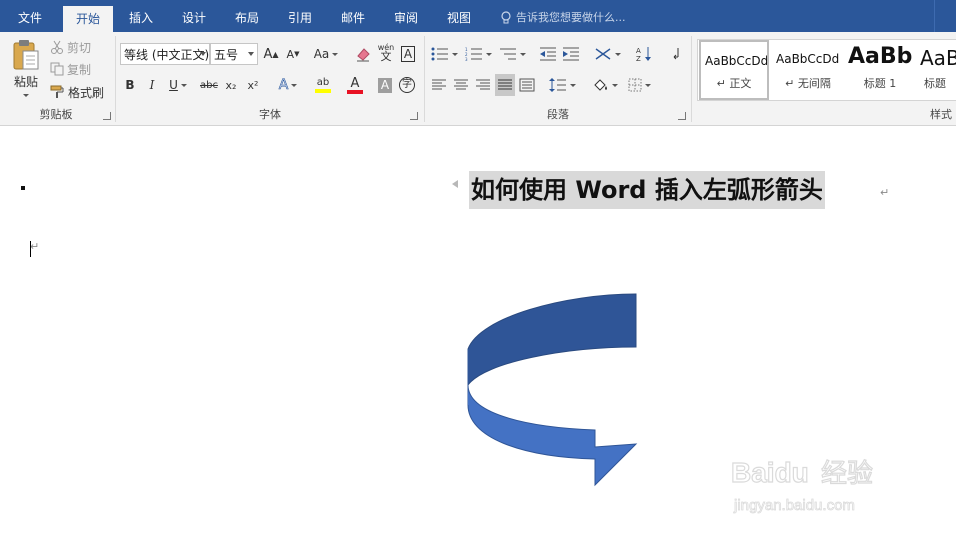 The image size is (956, 539). What do you see at coordinates (323, 85) in the screenshot?
I see `highlight-button: ab` at bounding box center [323, 85].